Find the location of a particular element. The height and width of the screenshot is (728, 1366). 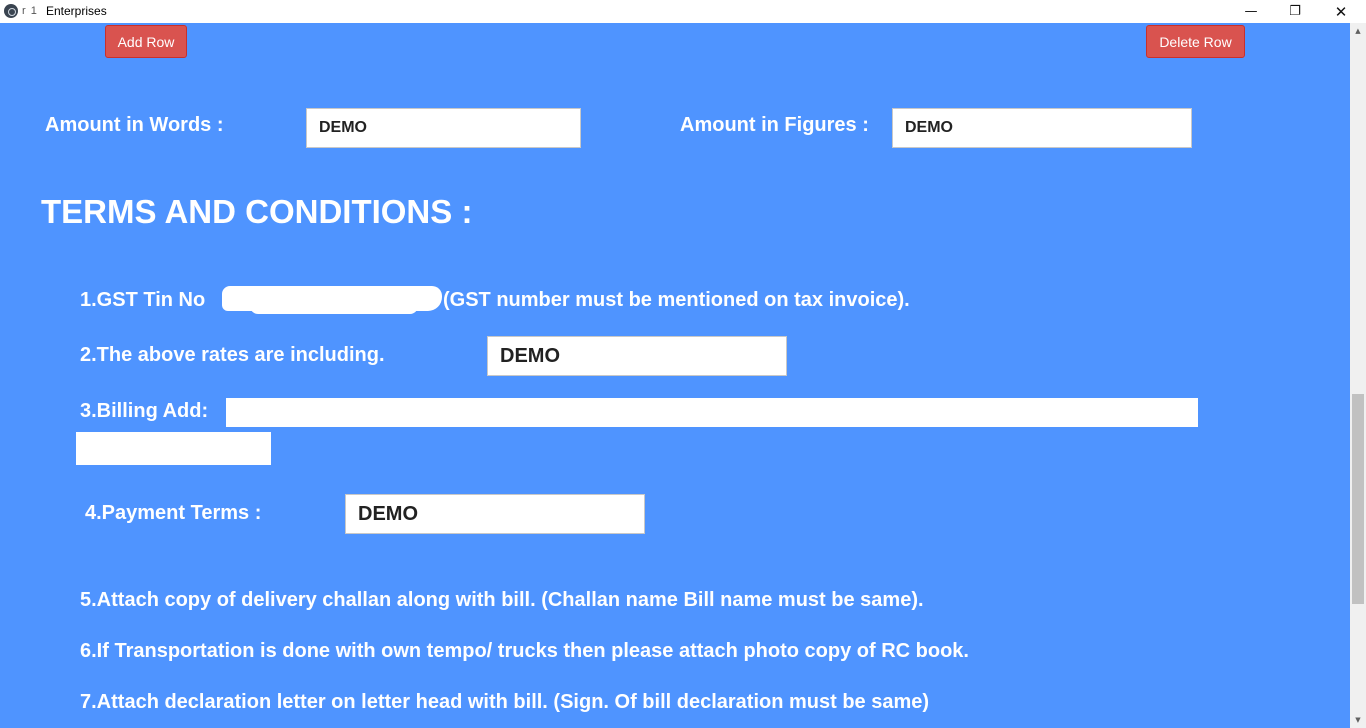

amount-in-words-label: Amount in Words : is located at coordinates (134, 125).